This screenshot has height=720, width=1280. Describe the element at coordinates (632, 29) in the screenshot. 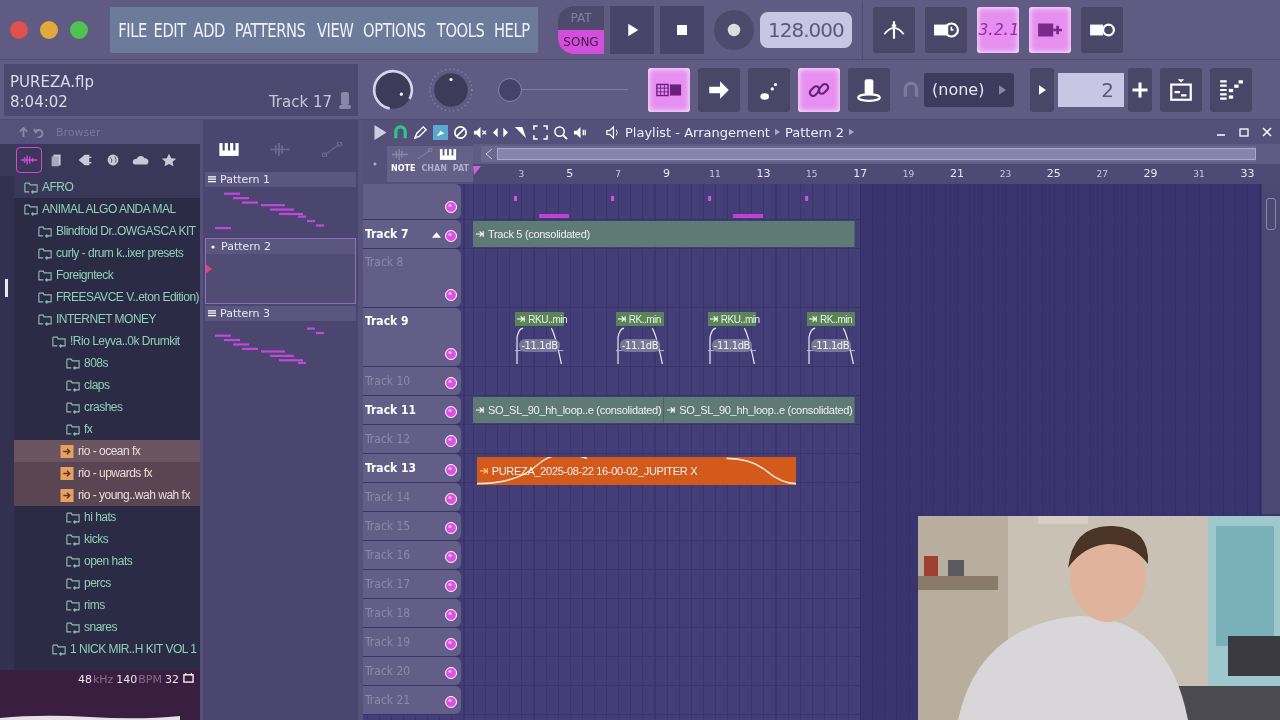

I see `play-button` at that location.